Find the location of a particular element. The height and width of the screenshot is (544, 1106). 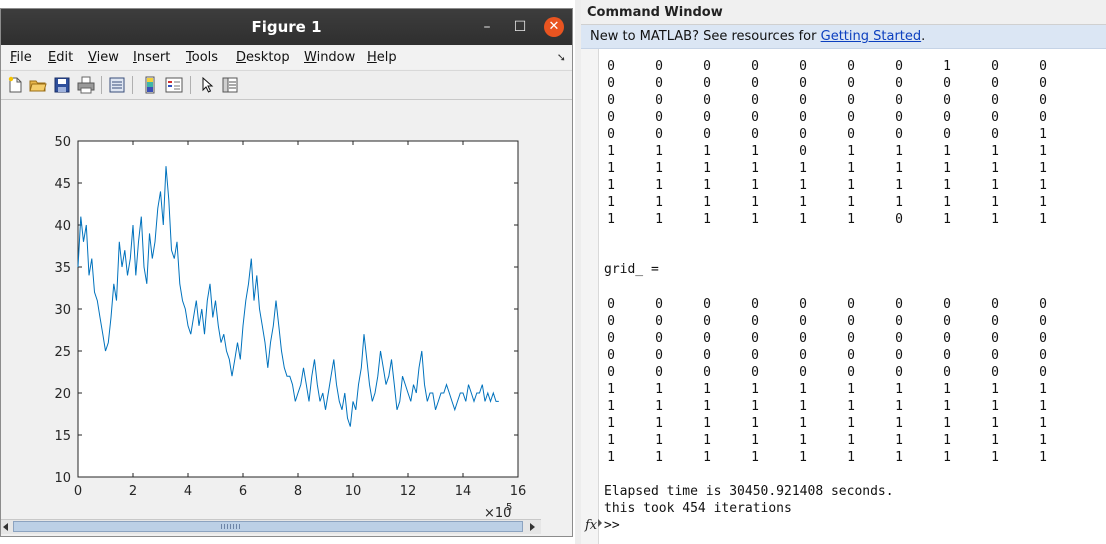

scroll-right-icon is located at coordinates (532, 527).